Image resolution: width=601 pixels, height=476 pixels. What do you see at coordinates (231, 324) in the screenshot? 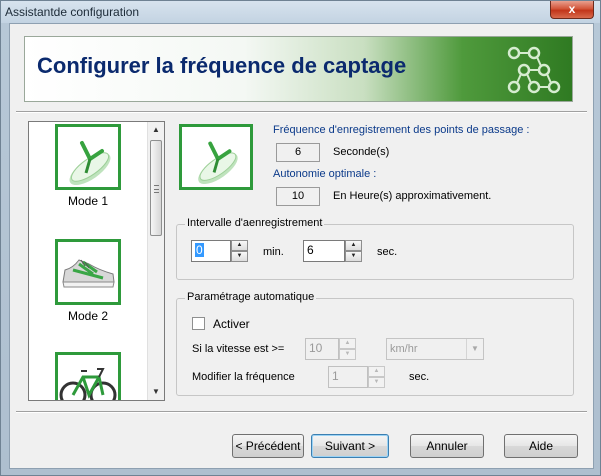
I see `activate-label: Activer` at bounding box center [231, 324].